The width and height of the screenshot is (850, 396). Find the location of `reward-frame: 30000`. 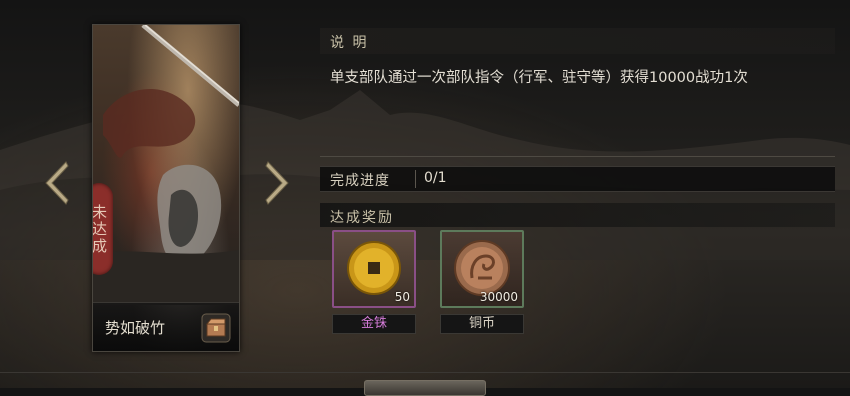

reward-frame: 30000 is located at coordinates (482, 269).